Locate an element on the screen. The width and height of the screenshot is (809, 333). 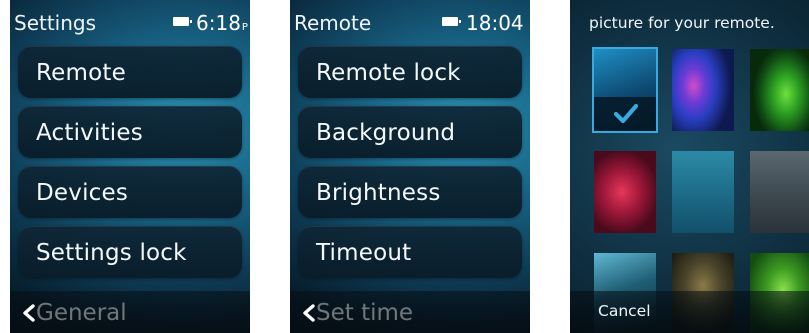
cancel-button: Cancel is located at coordinates (624, 311).